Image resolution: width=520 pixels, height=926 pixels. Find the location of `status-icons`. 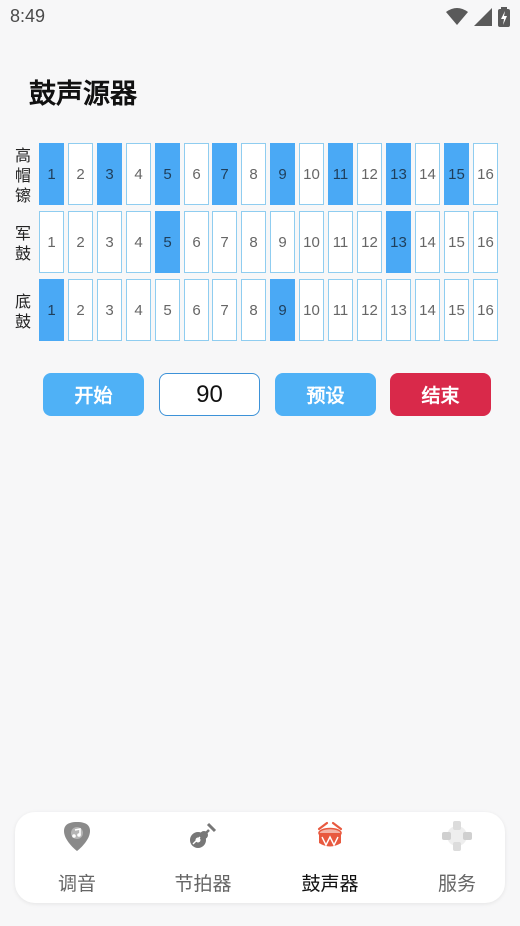

status-icons is located at coordinates (478, 17).